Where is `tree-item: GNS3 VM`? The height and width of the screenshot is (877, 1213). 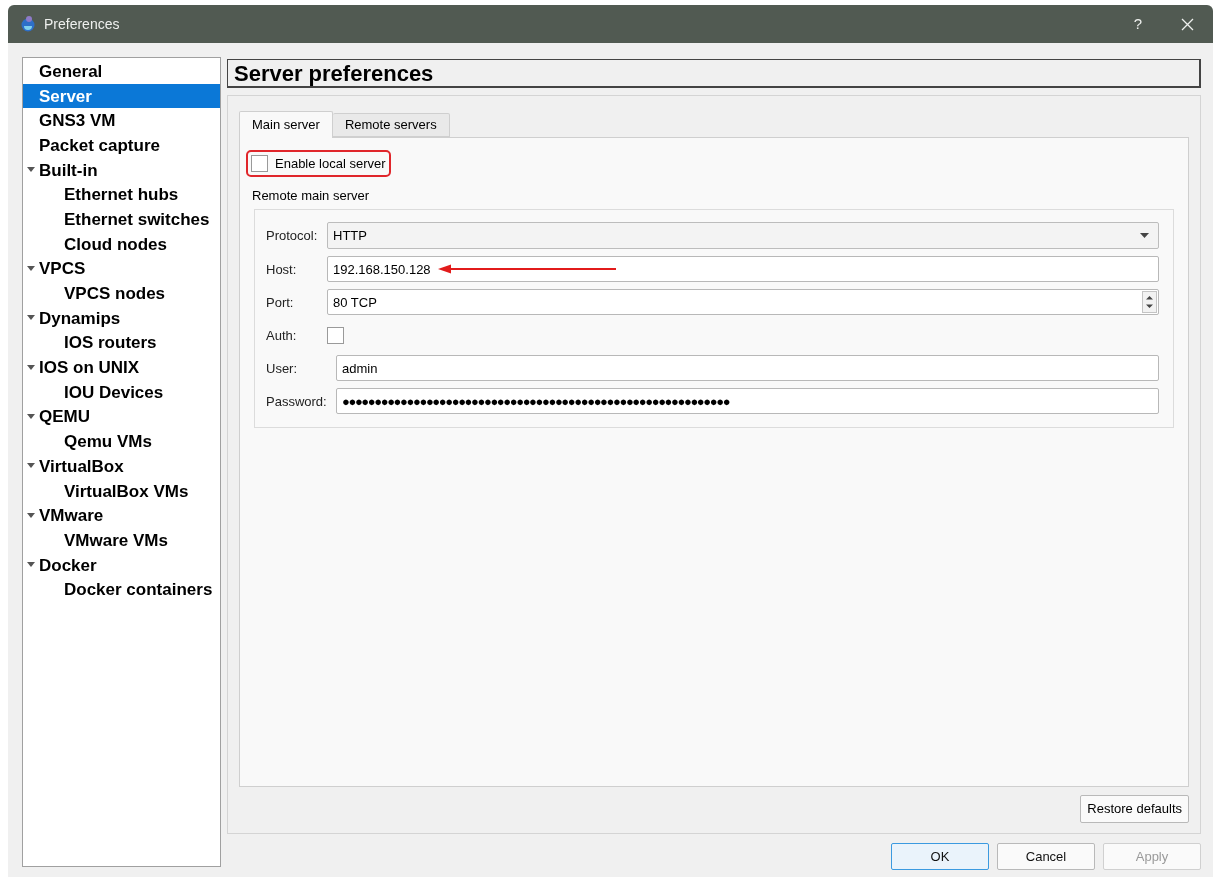 tree-item: GNS3 VM is located at coordinates (121, 121).